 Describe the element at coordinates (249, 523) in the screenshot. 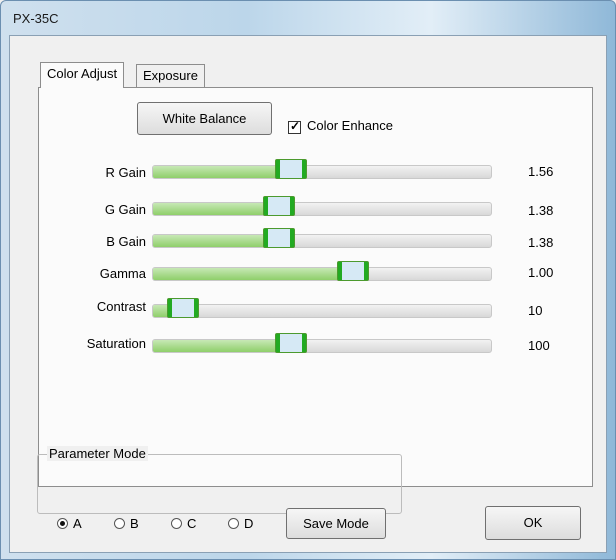

I see `mode-radio-d-label: D` at that location.